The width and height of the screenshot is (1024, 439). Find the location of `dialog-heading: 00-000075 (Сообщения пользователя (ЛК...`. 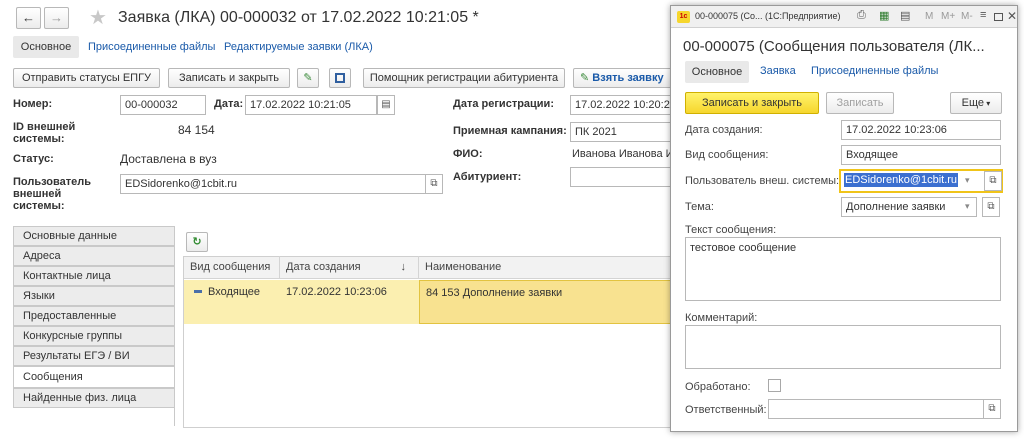

dialog-heading: 00-000075 (Сообщения пользователя (ЛК... is located at coordinates (834, 46).